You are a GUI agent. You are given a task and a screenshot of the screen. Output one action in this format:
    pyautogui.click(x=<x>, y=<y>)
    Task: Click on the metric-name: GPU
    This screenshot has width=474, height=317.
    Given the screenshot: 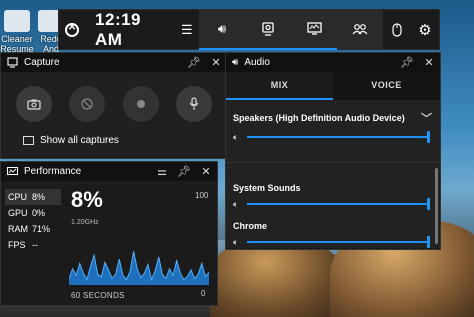 What is the action you would take?
    pyautogui.click(x=18, y=213)
    